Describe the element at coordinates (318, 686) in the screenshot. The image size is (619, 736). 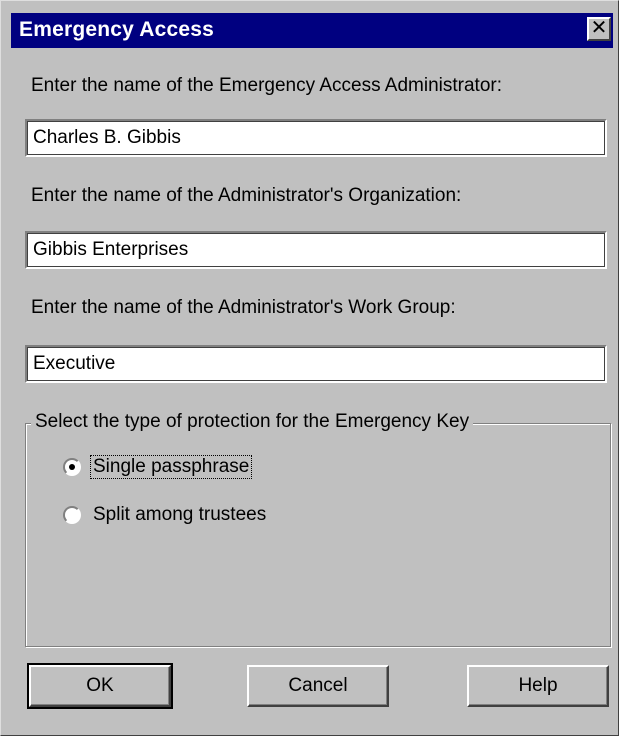
I see `cancel-button: Cancel` at that location.